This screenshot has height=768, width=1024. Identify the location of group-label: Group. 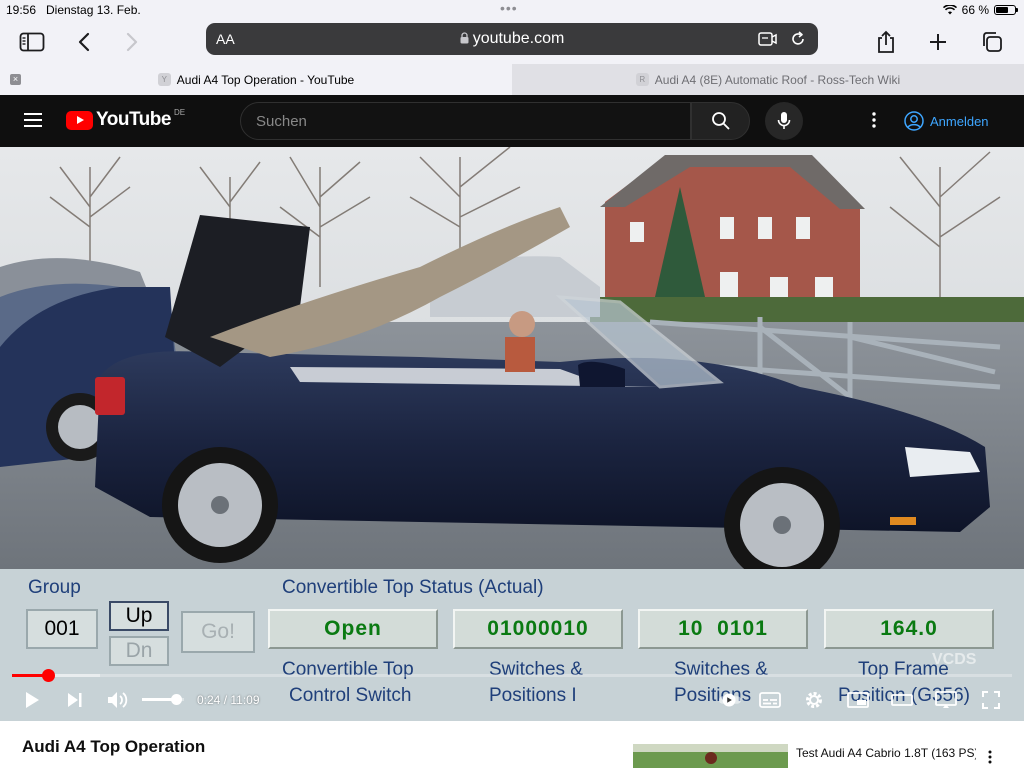
(54, 587).